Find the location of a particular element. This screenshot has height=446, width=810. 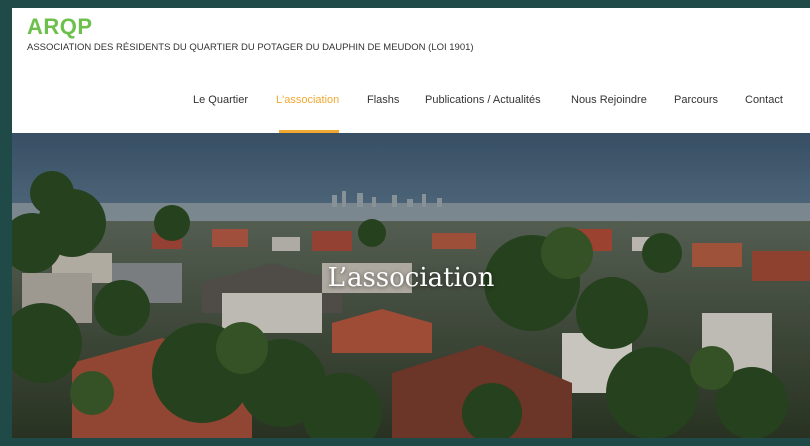

nav-item-nous-rejoindre: Nous Rejoindre is located at coordinates (609, 100).